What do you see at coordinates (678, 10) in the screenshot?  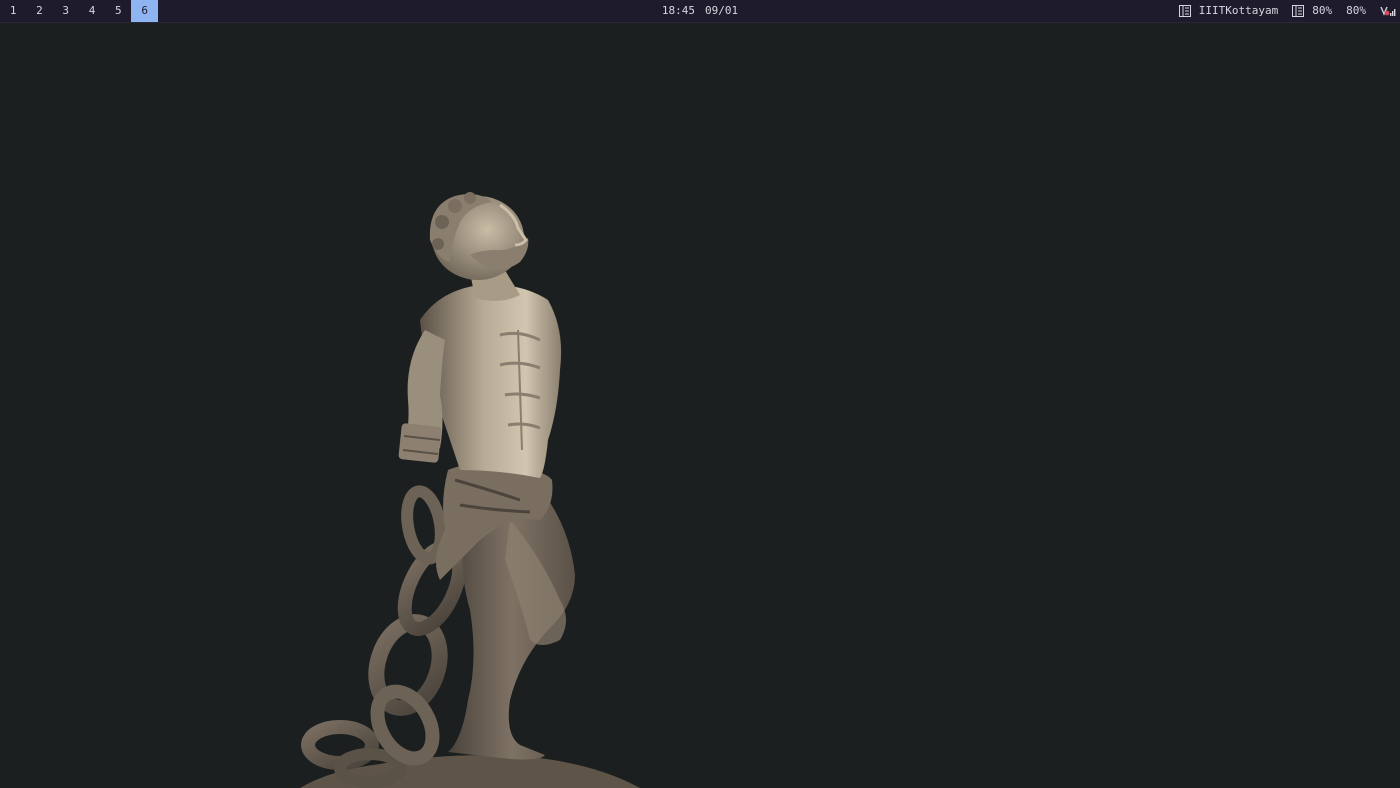 I see `clock-time: 18:45` at bounding box center [678, 10].